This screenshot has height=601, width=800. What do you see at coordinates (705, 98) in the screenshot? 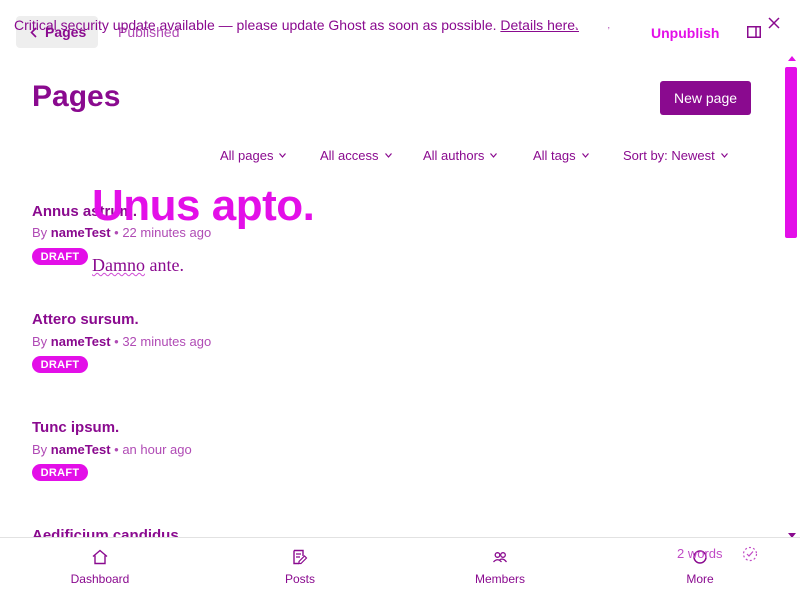
I see `new-page-button: New page` at bounding box center [705, 98].